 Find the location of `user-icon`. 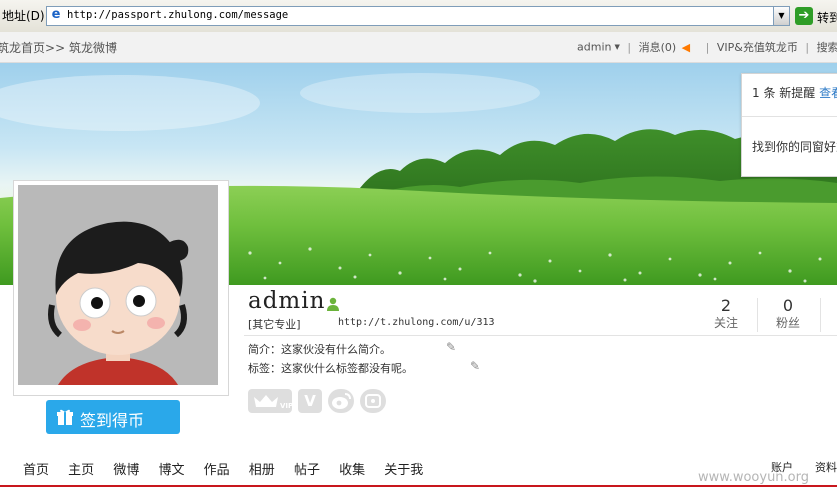

user-icon is located at coordinates (333, 304).